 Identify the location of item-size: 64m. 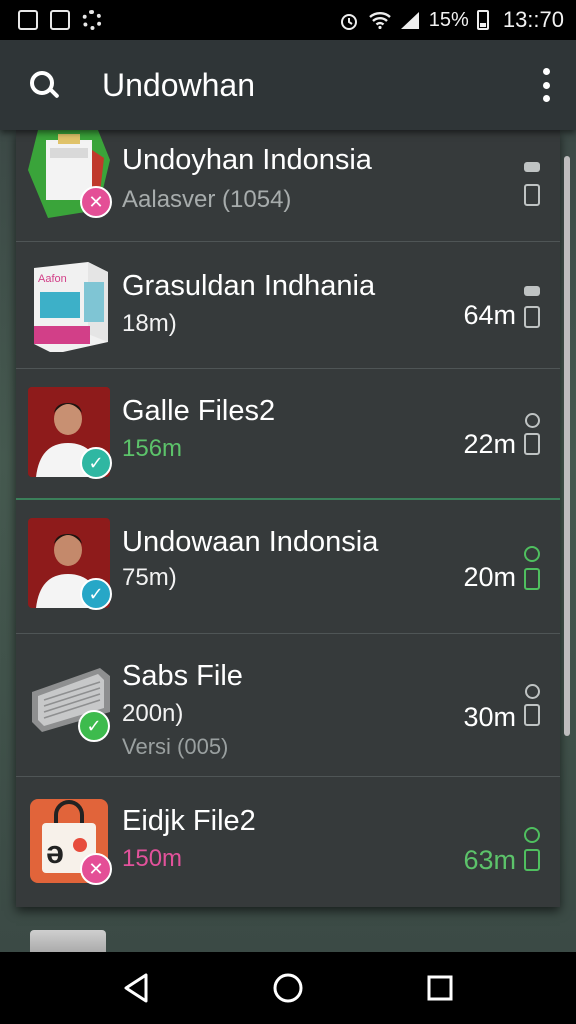
(489, 315).